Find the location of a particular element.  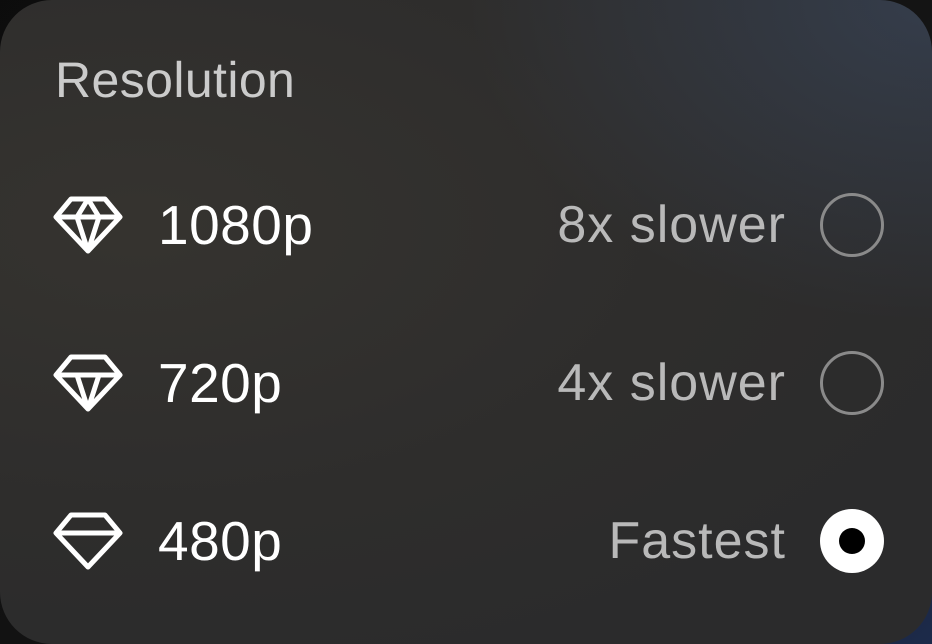

section-title: Resolution is located at coordinates (175, 80).